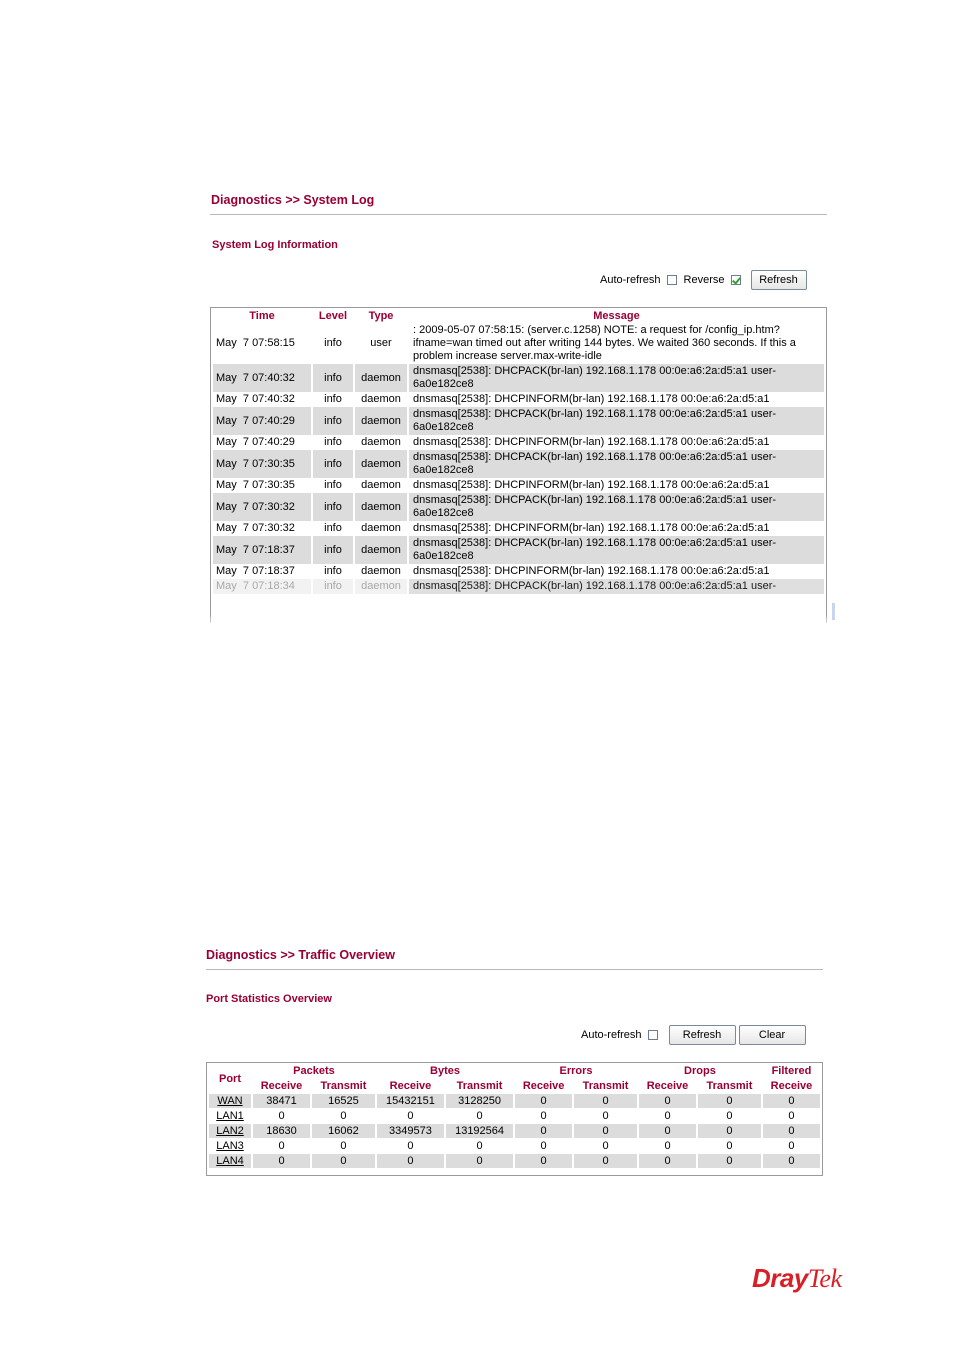  I want to click on logo-dray: Dray, so click(780, 1278).